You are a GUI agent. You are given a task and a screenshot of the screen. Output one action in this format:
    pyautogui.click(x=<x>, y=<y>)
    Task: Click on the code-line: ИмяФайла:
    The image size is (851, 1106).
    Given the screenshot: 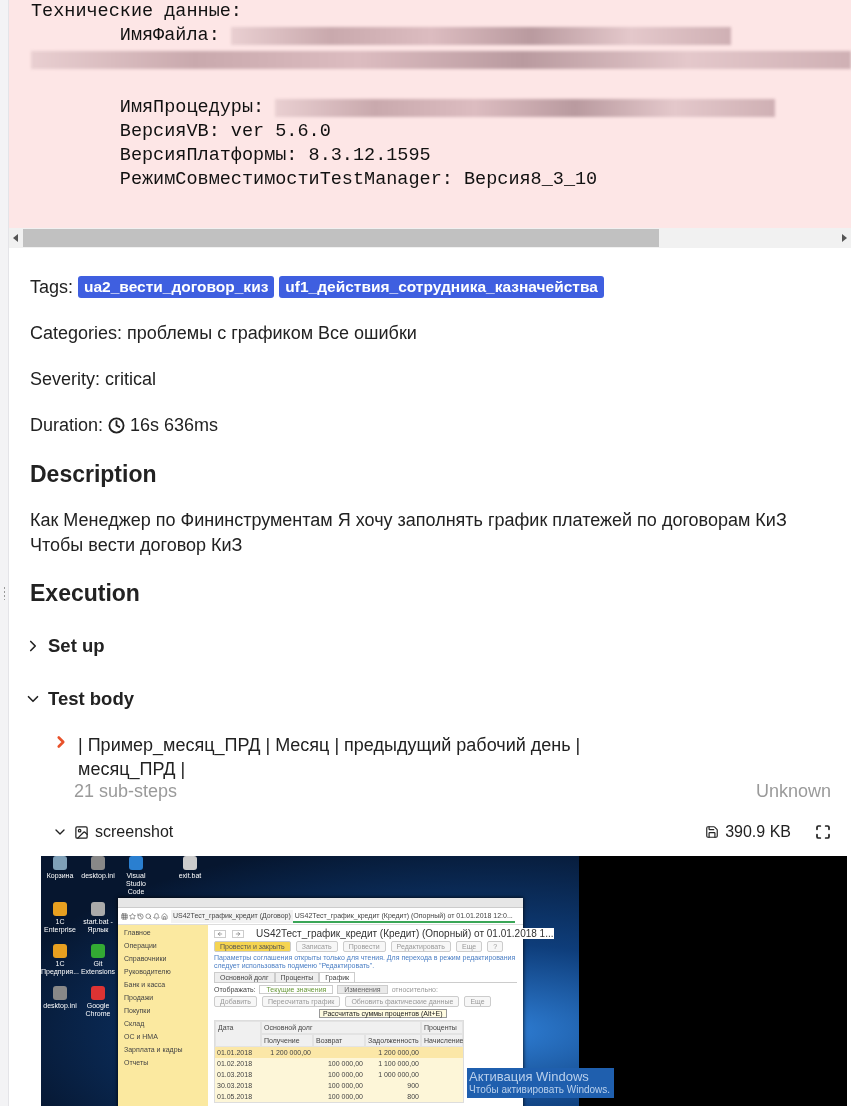 What is the action you would take?
    pyautogui.click(x=169, y=36)
    